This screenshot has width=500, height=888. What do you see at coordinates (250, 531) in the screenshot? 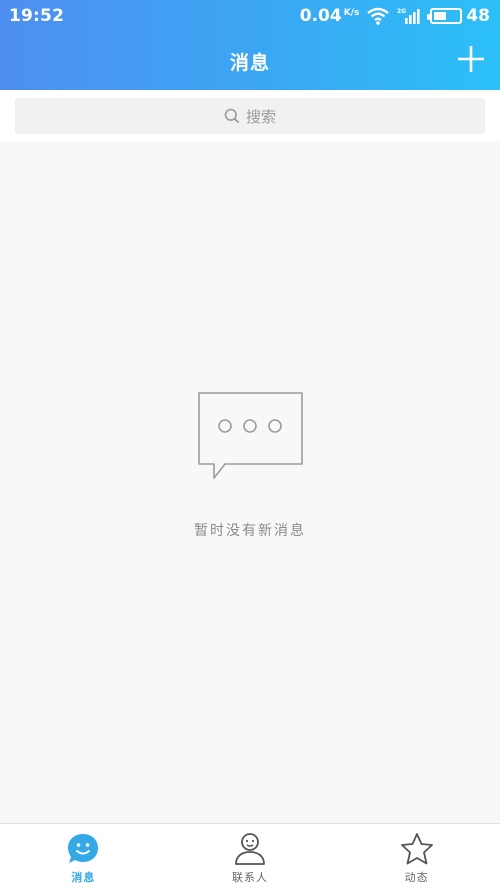
I see `empty-state-message: 暂时没有新消息` at bounding box center [250, 531].